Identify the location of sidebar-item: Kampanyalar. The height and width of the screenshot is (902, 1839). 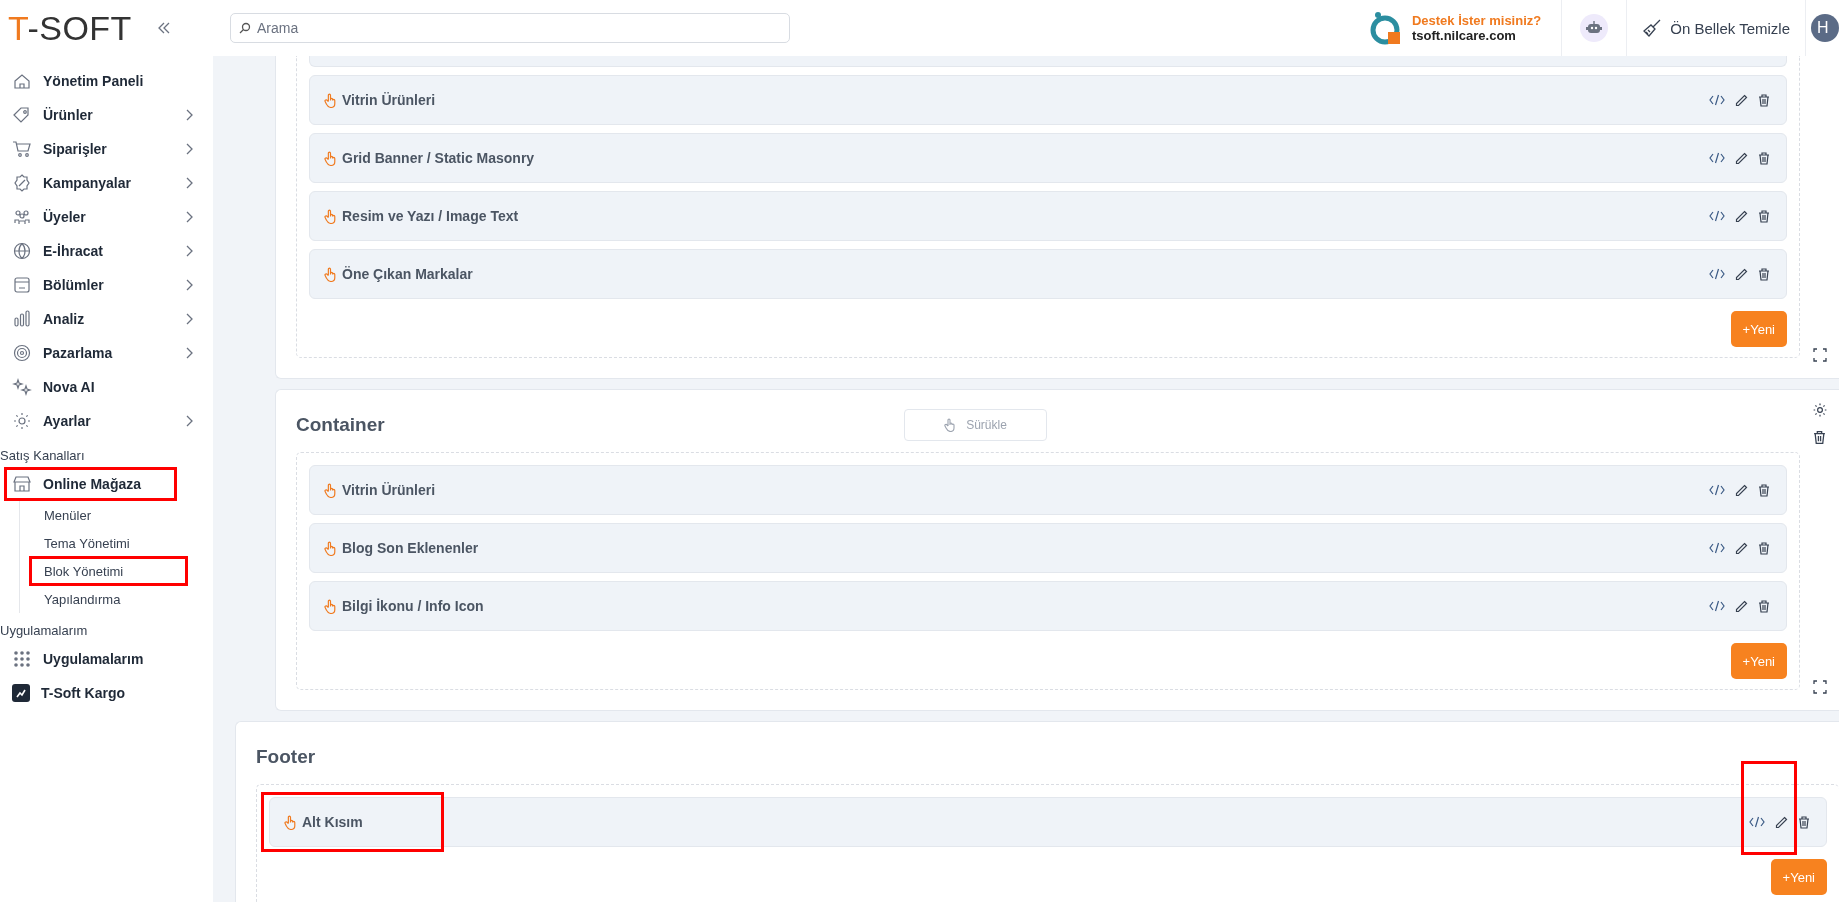
(106, 183).